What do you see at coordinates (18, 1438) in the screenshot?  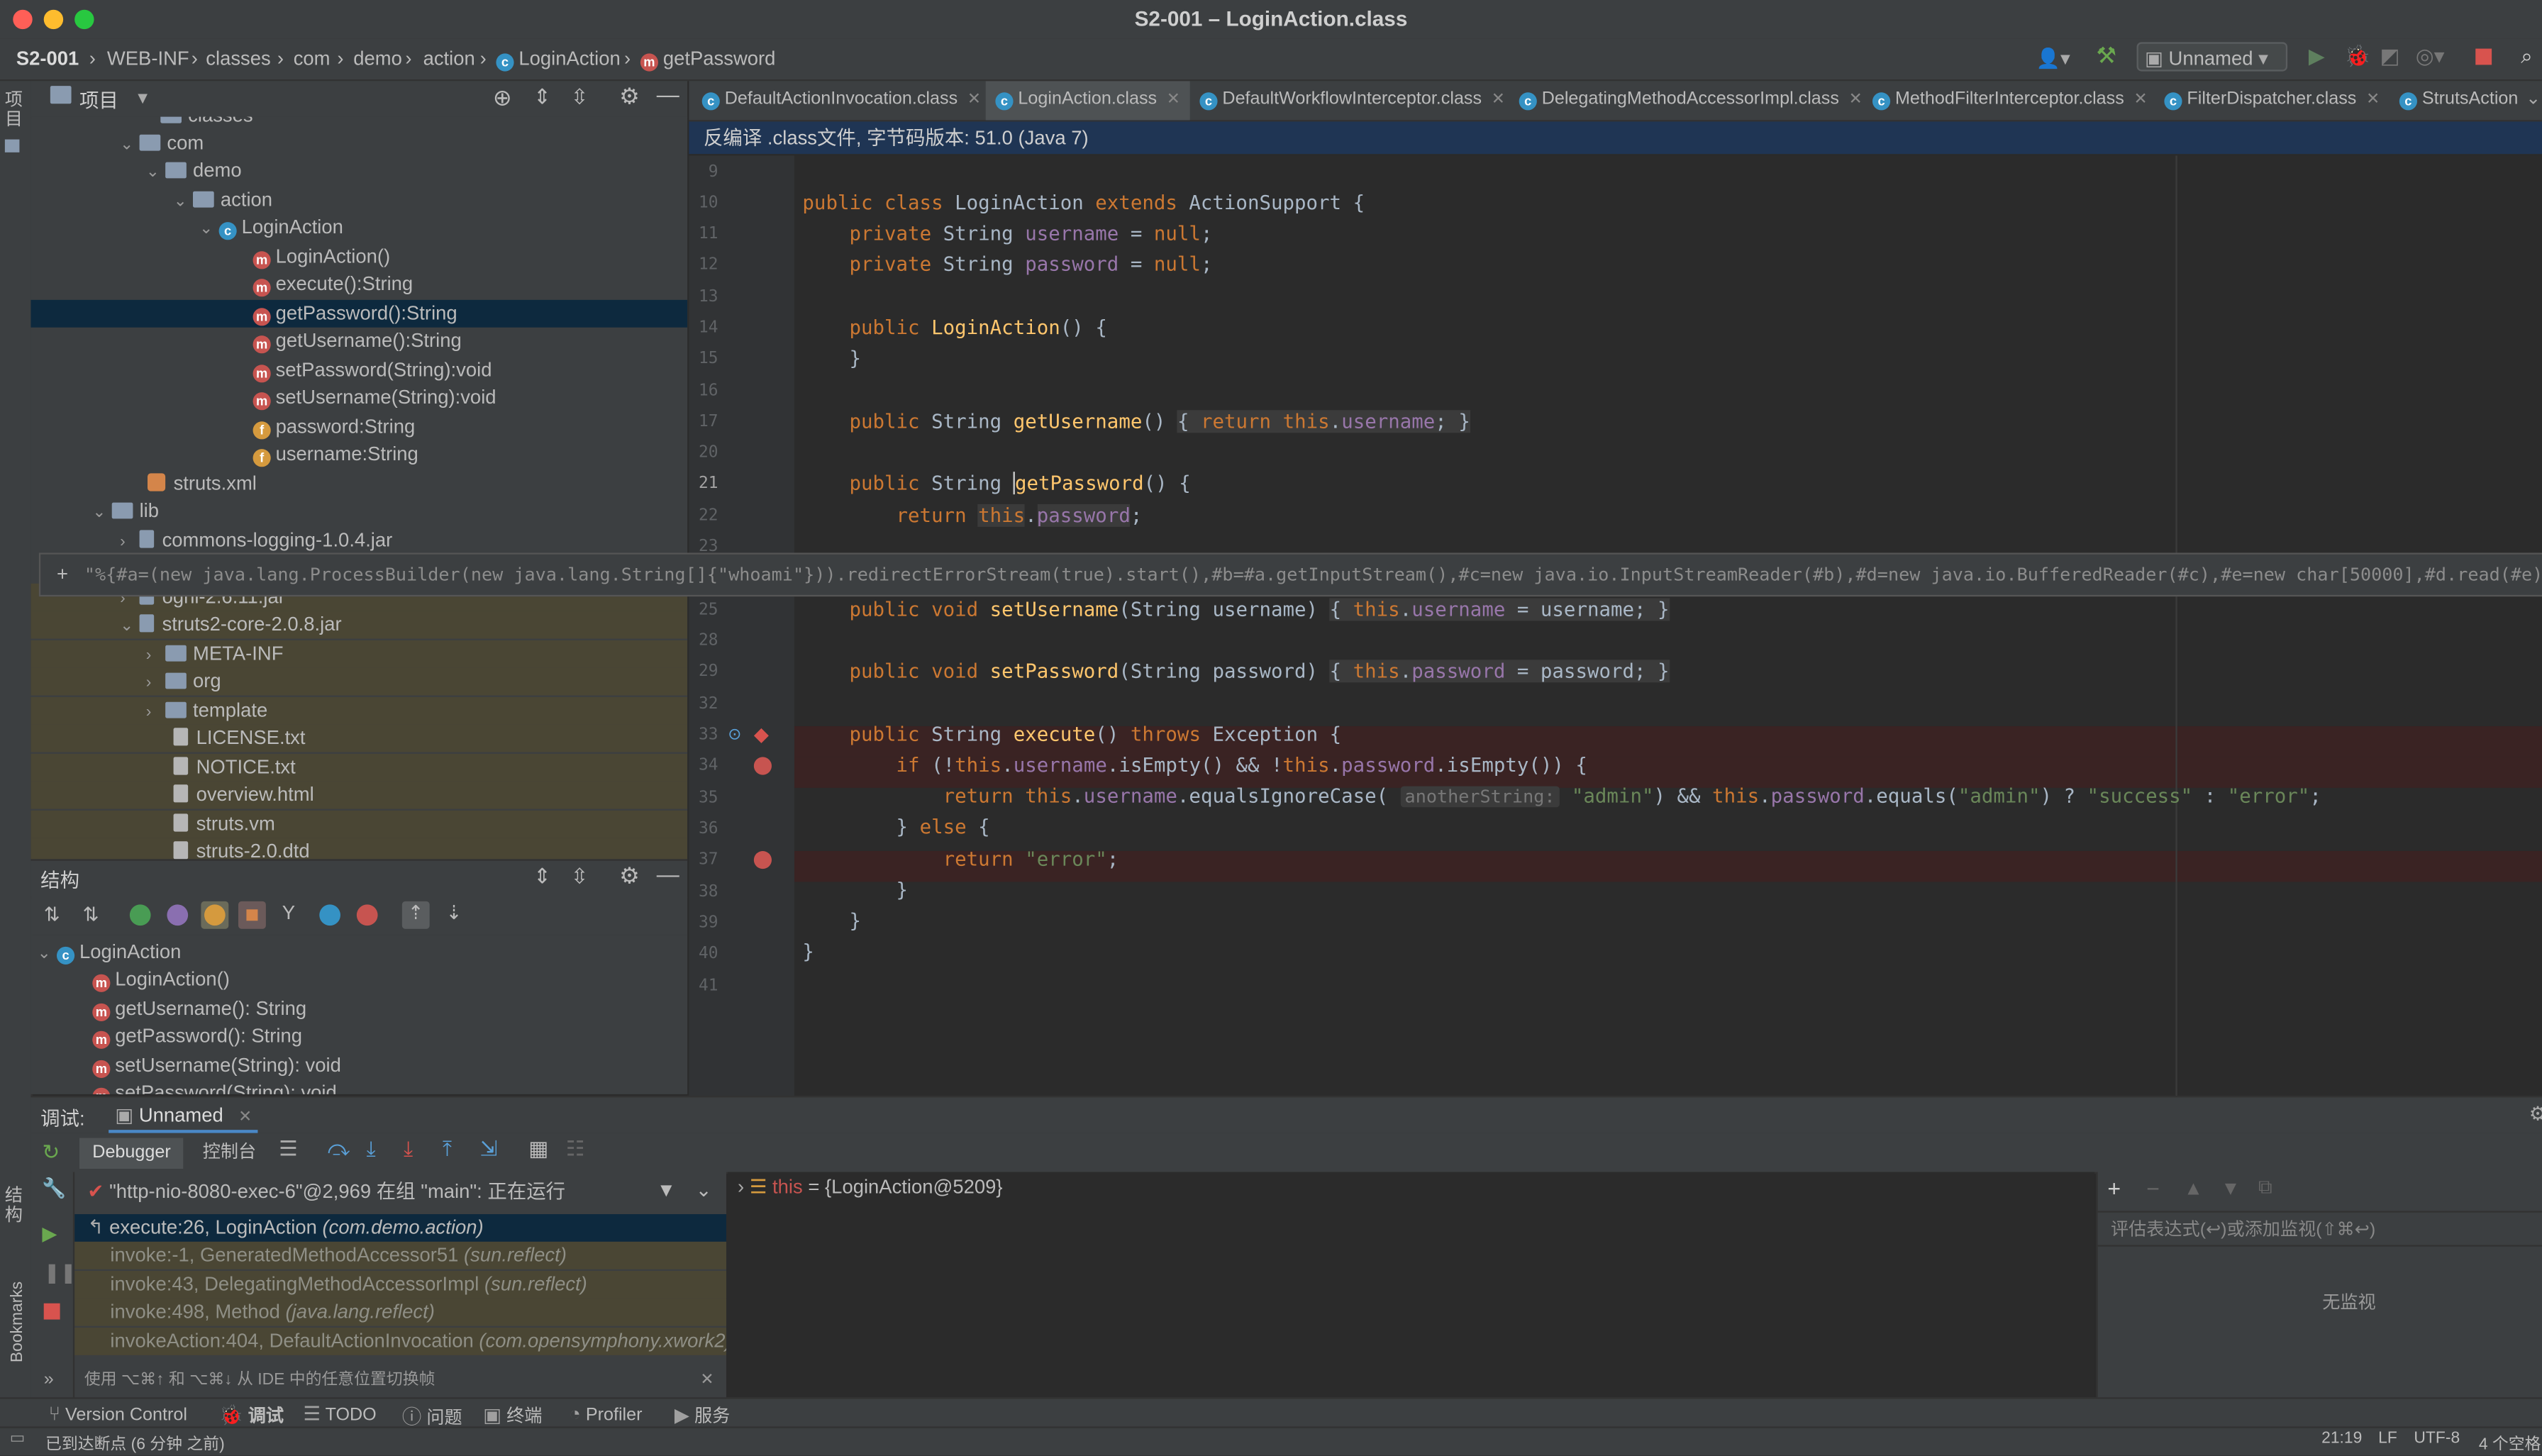 I see `status-panel-icon: ▭` at bounding box center [18, 1438].